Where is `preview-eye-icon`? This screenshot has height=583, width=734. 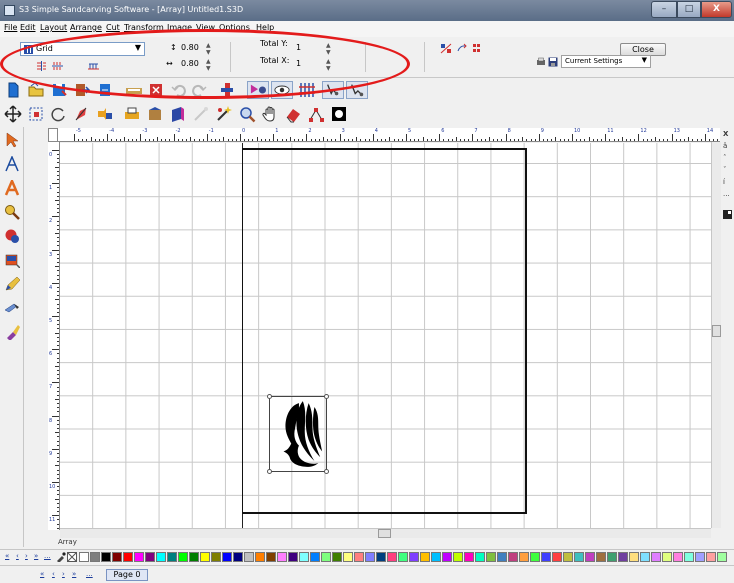 preview-eye-icon is located at coordinates (282, 90).